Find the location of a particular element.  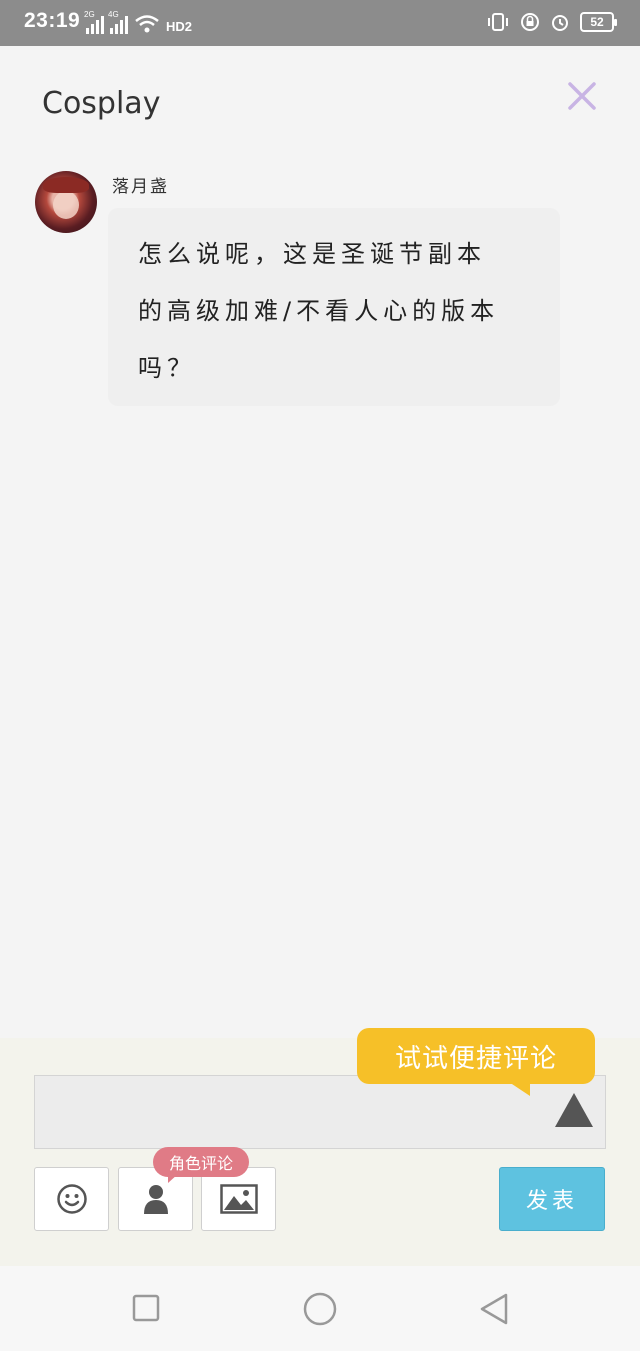

status-bar: 23:19 2G 4G HD2 52 is located at coordinates (320, 23).